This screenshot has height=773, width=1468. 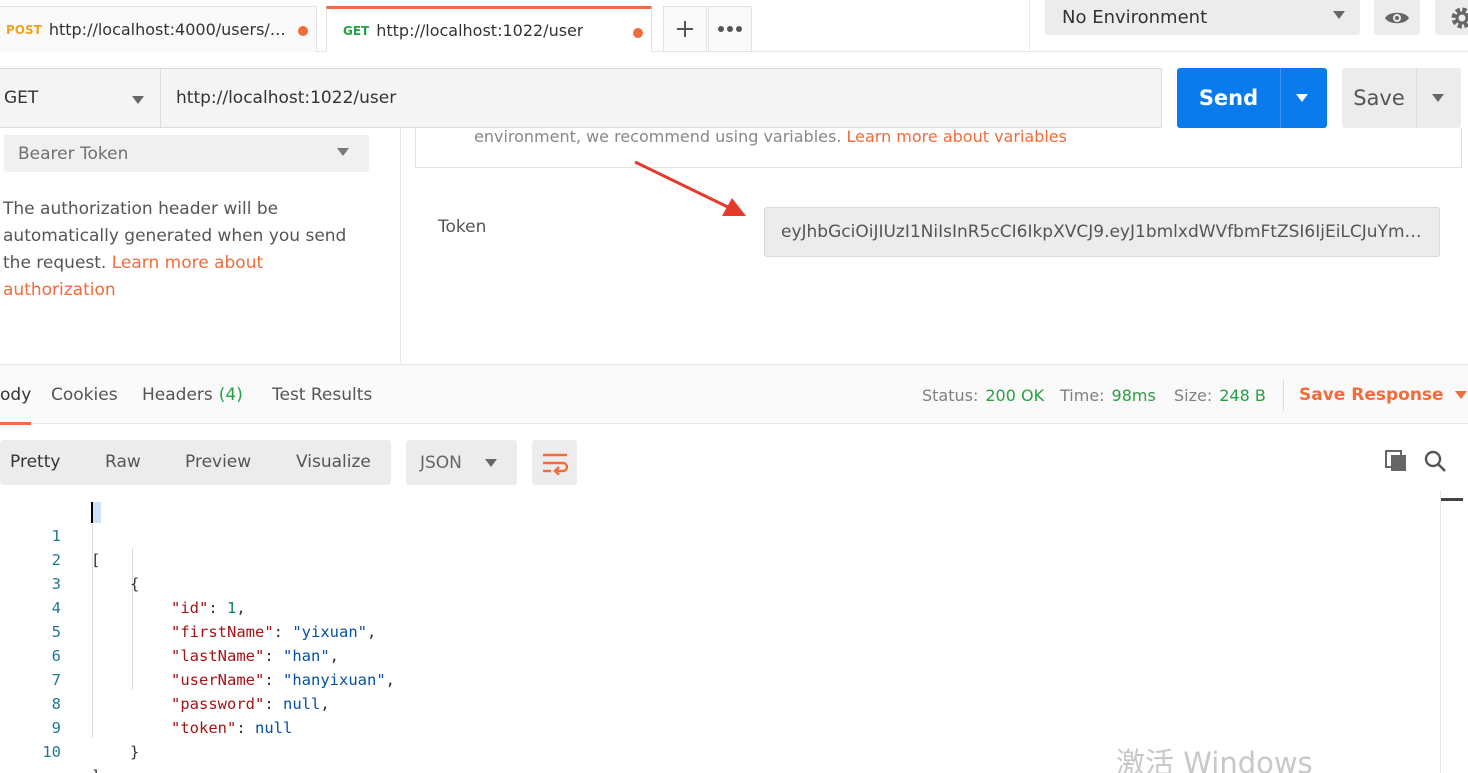 I want to click on size-badge: Size: 248 B, so click(x=1220, y=395).